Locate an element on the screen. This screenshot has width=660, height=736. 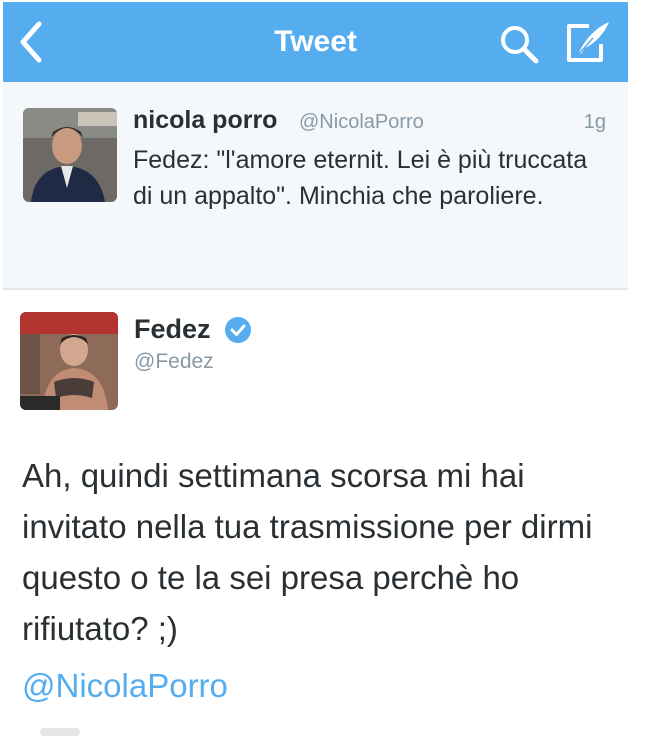
author-handle: @Fedez is located at coordinates (174, 362).